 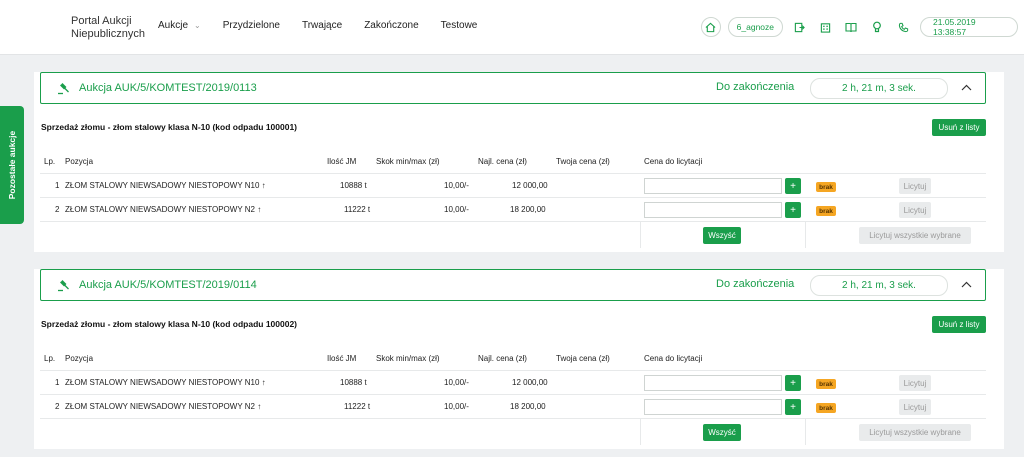 What do you see at coordinates (969, 27) in the screenshot?
I see `datetime-display: 21.05.2019 13:38:57` at bounding box center [969, 27].